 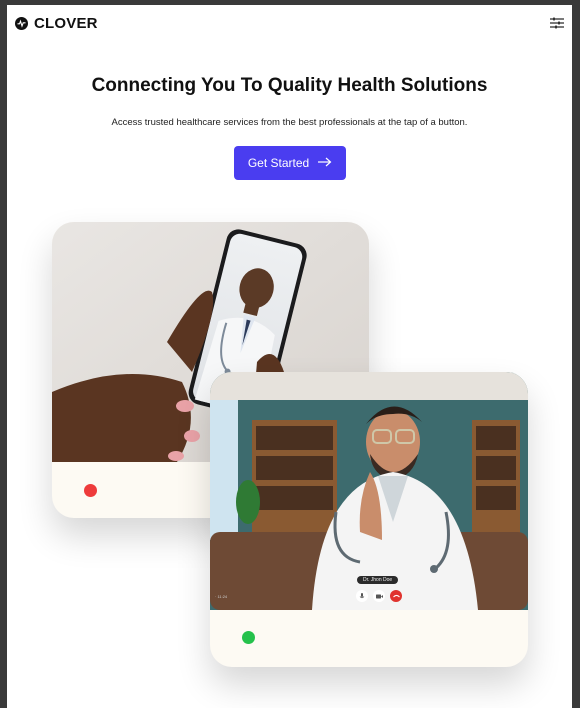 I want to click on meeting-timer: · 11:24, so click(x=221, y=596).